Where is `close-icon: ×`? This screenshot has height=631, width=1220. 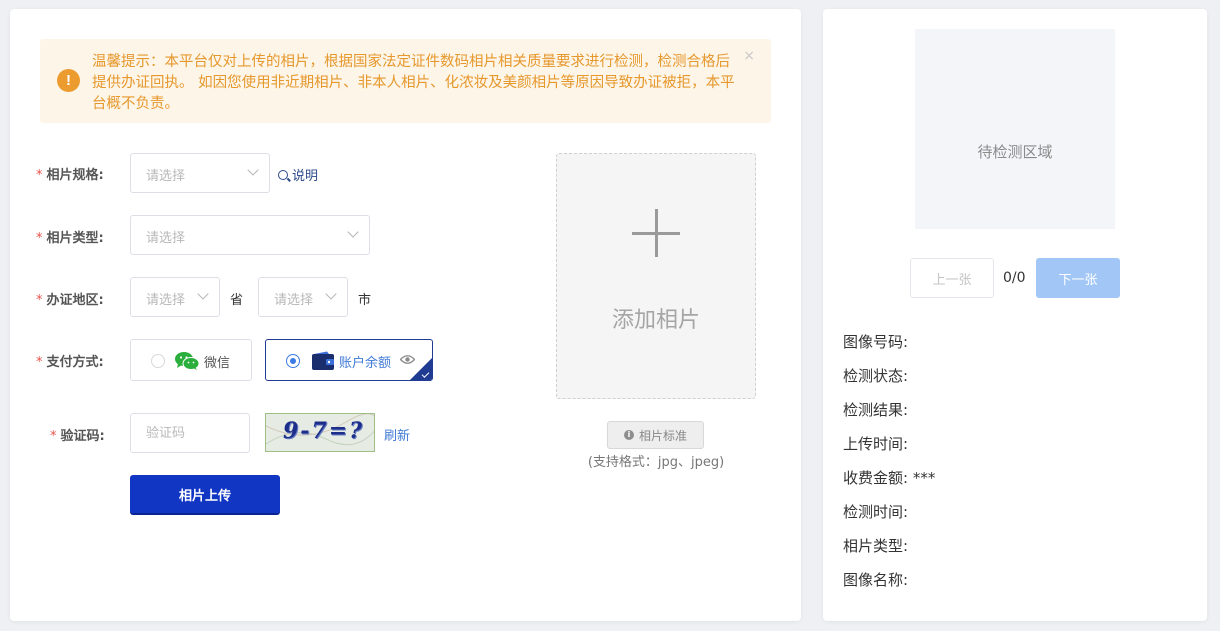
close-icon: × is located at coordinates (749, 56).